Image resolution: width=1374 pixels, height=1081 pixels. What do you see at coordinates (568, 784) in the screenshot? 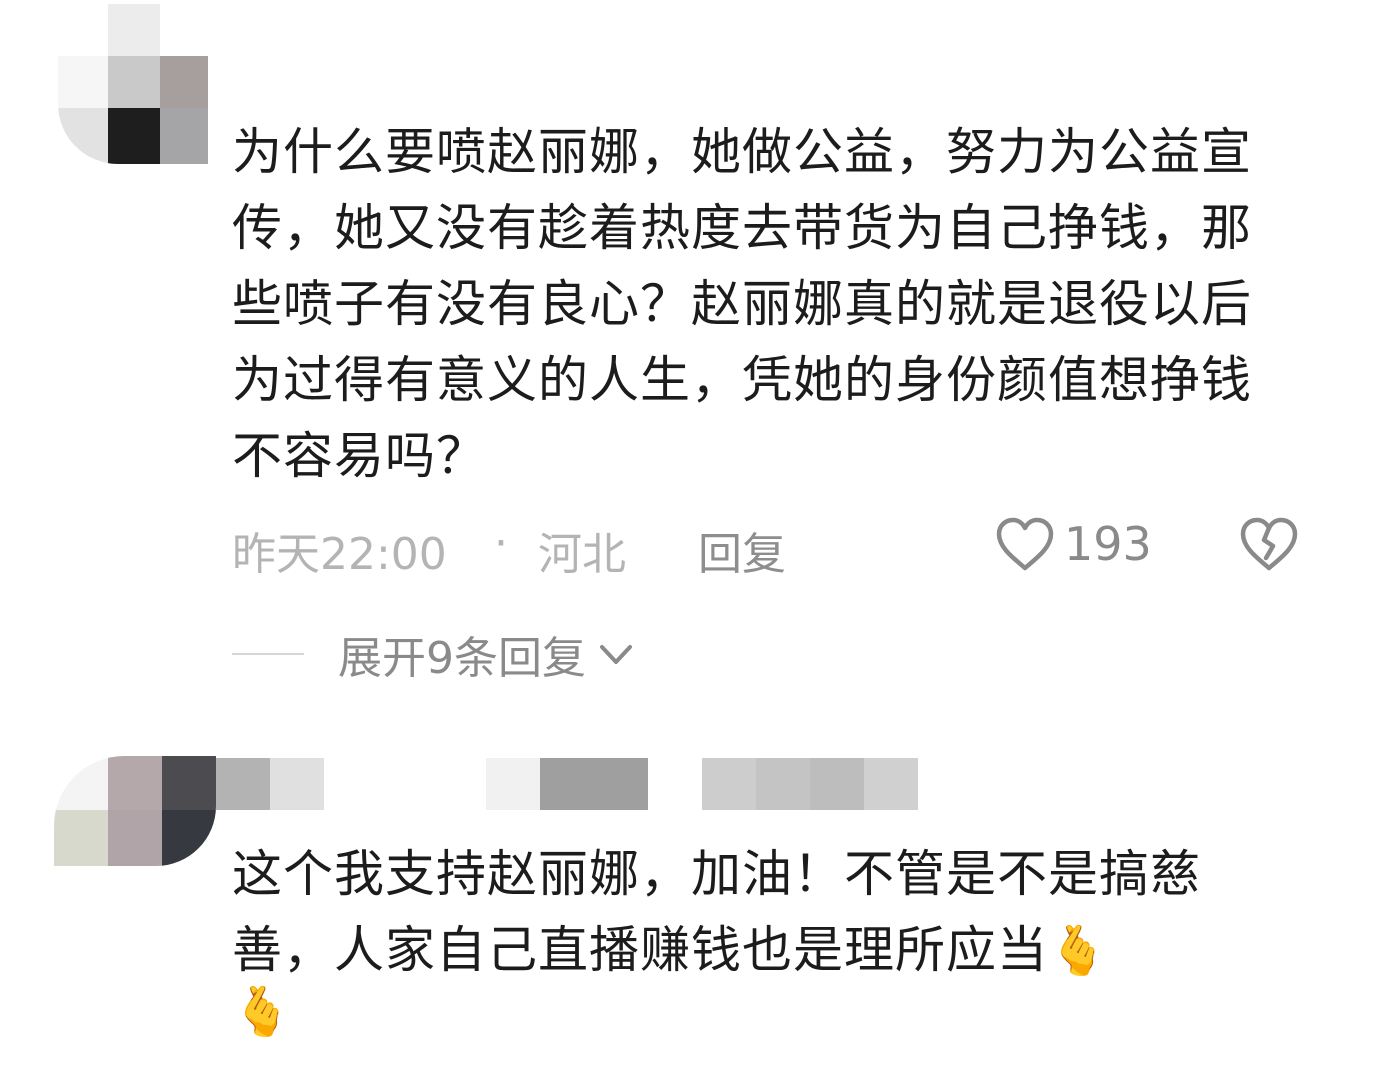
I see `username` at bounding box center [568, 784].